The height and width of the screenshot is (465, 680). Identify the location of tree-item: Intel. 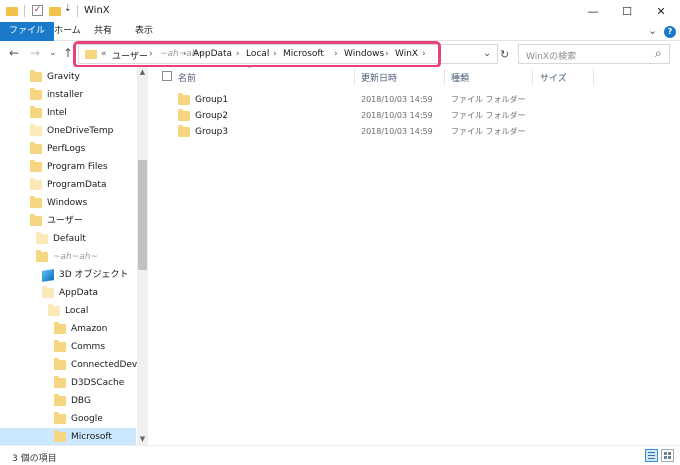
(48, 113).